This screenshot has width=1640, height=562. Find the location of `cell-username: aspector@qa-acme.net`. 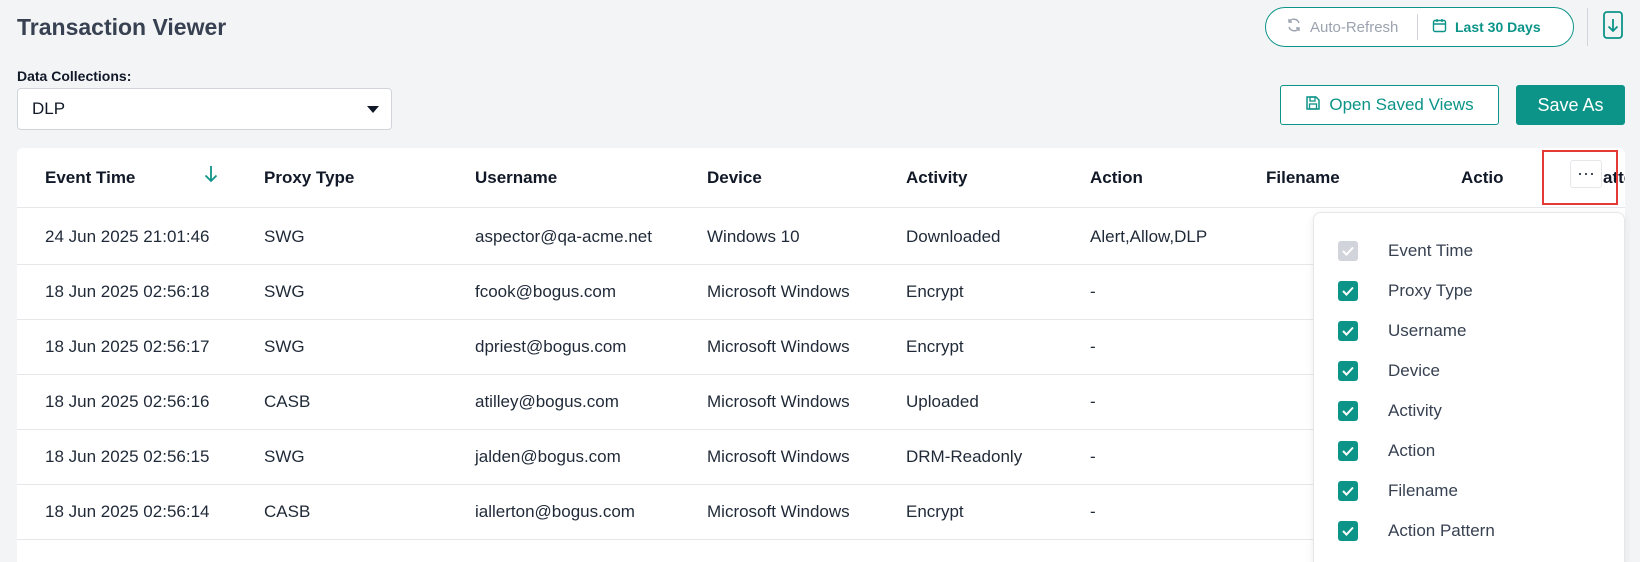

cell-username: aspector@qa-acme.net is located at coordinates (563, 236).